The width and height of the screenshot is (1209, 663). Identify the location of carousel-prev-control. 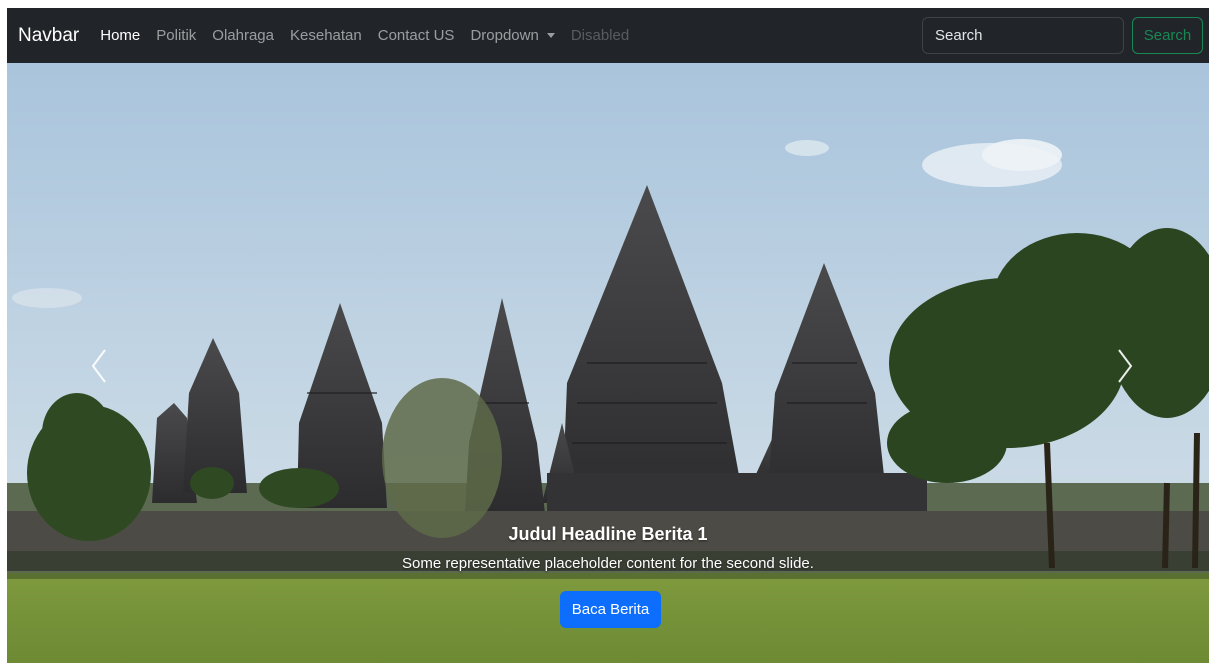
(100, 366).